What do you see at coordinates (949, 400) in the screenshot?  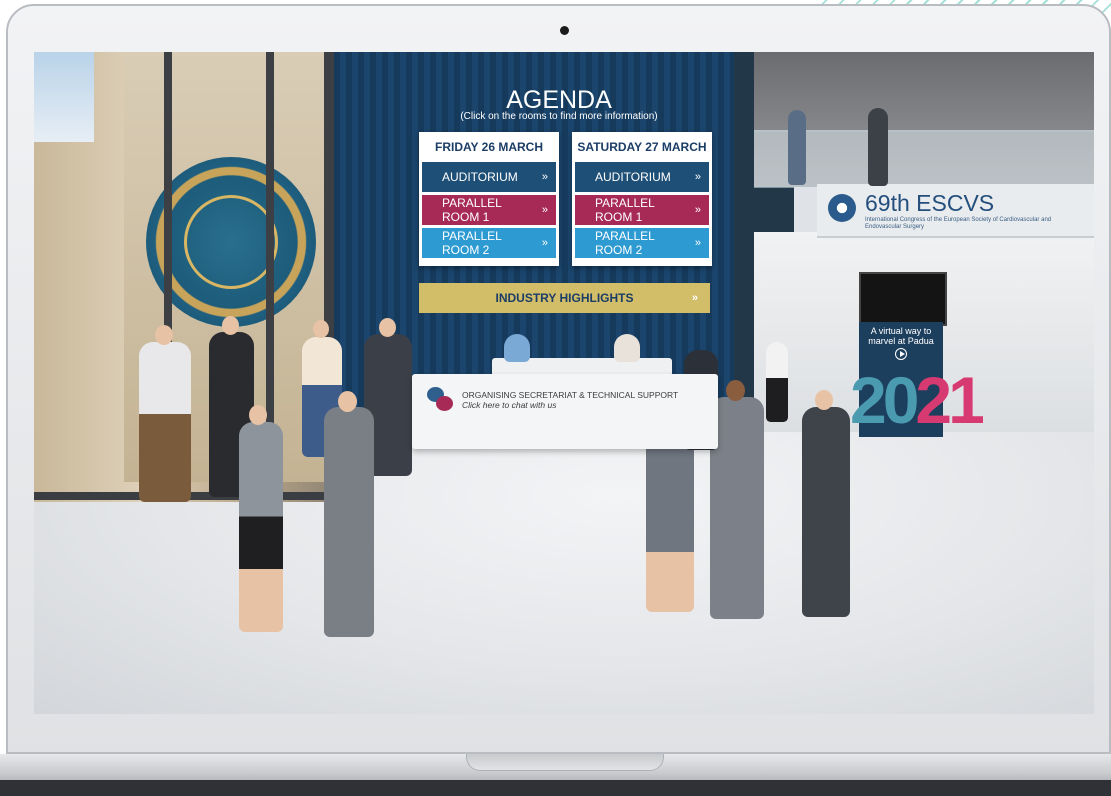 I see `year-digits-21: 21` at bounding box center [949, 400].